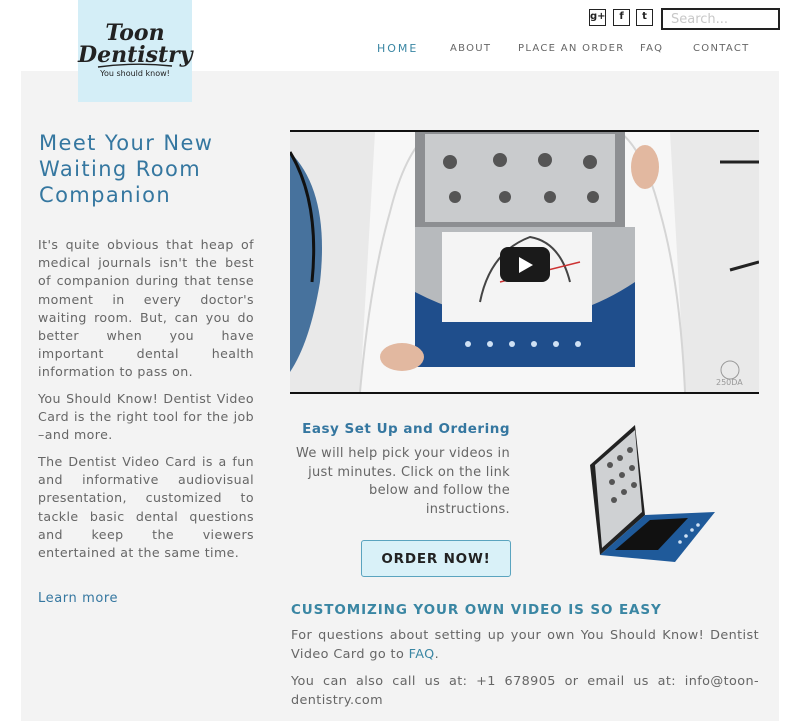 This screenshot has height=721, width=800. Describe the element at coordinates (437, 654) in the screenshot. I see `customize-faq-end: .` at that location.